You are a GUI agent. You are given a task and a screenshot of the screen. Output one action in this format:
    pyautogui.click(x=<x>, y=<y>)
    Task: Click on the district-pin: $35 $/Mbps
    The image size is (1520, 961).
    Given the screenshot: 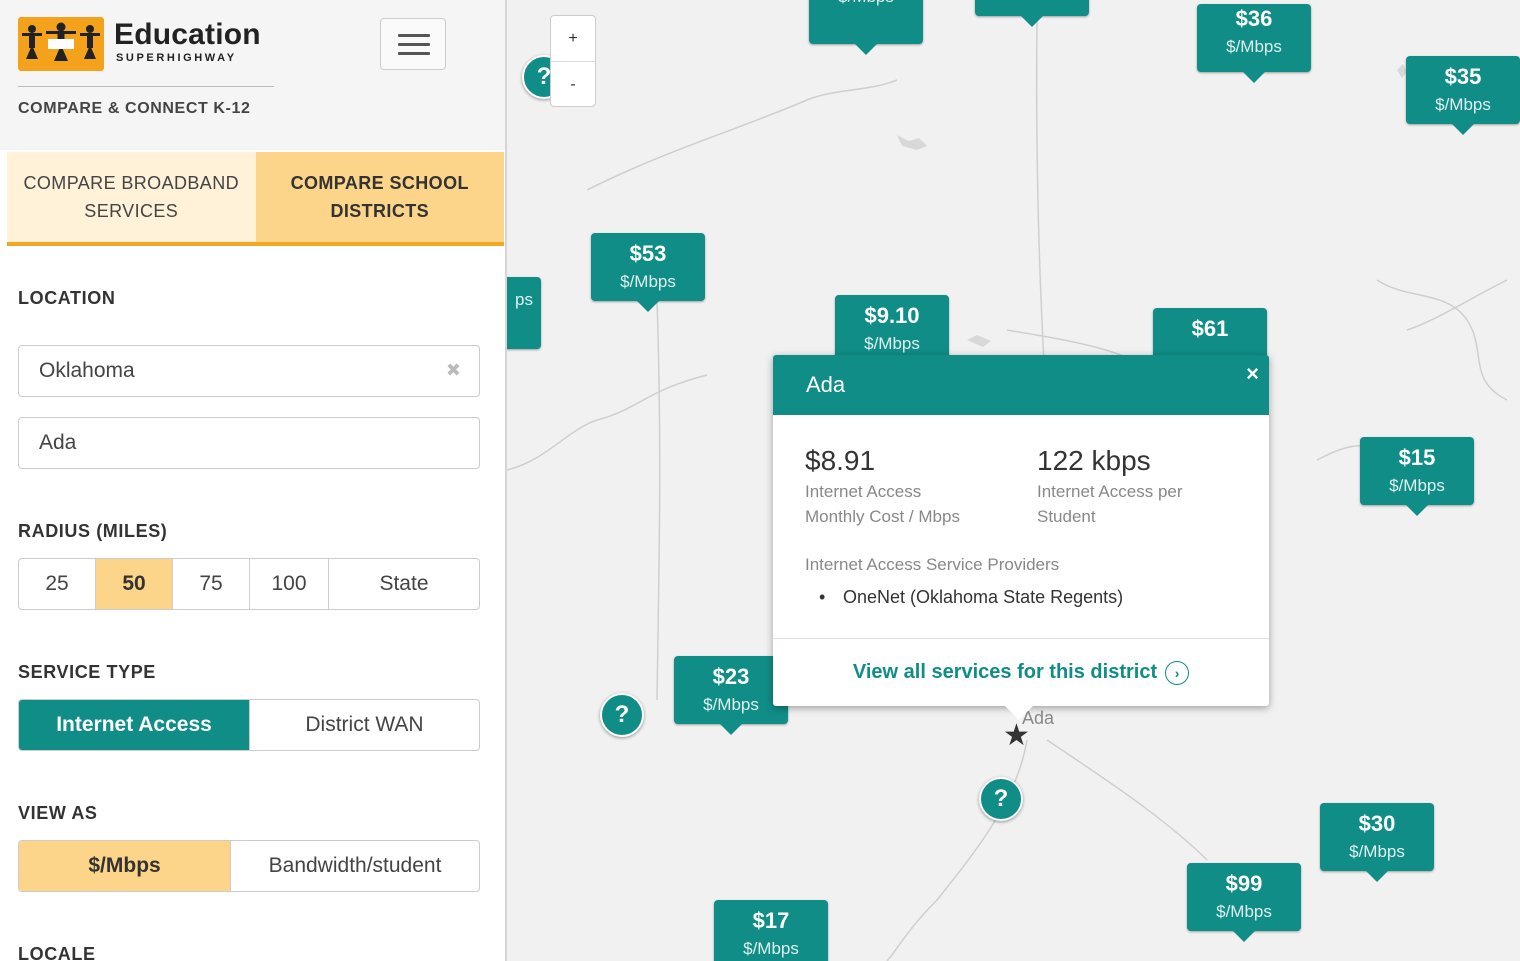 What is the action you would take?
    pyautogui.click(x=1463, y=95)
    